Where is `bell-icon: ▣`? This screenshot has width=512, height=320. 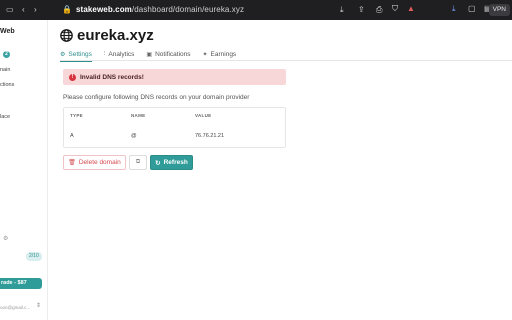
bell-icon: ▣ is located at coordinates (149, 55).